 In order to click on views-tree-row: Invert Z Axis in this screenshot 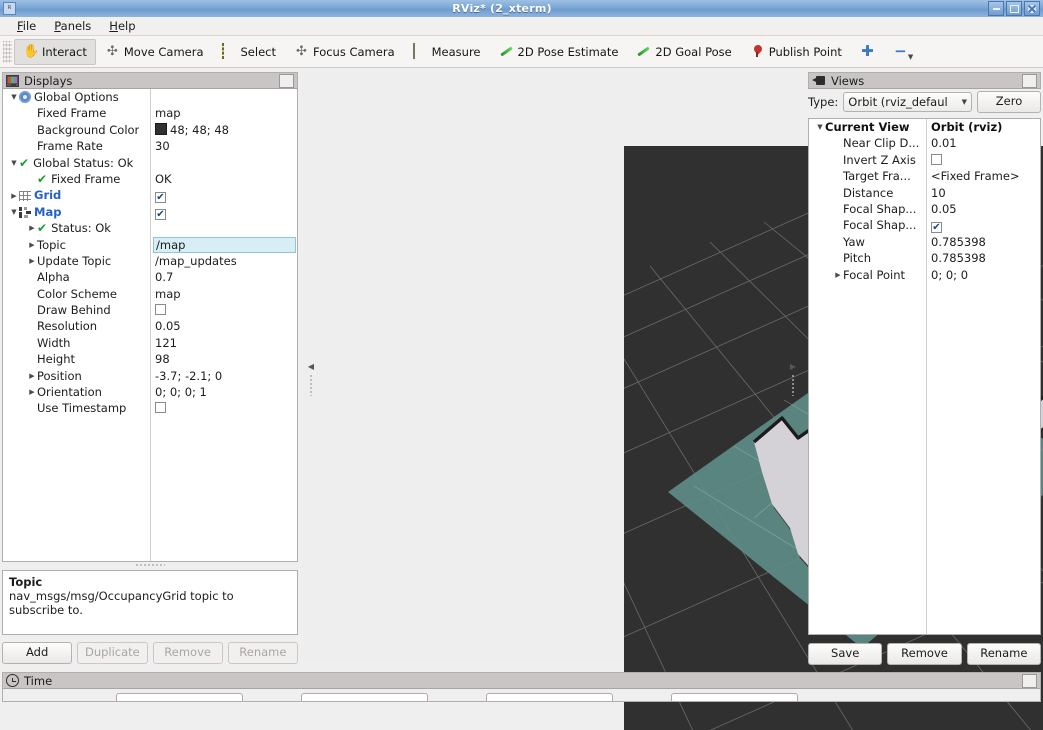, I will do `click(924, 160)`.